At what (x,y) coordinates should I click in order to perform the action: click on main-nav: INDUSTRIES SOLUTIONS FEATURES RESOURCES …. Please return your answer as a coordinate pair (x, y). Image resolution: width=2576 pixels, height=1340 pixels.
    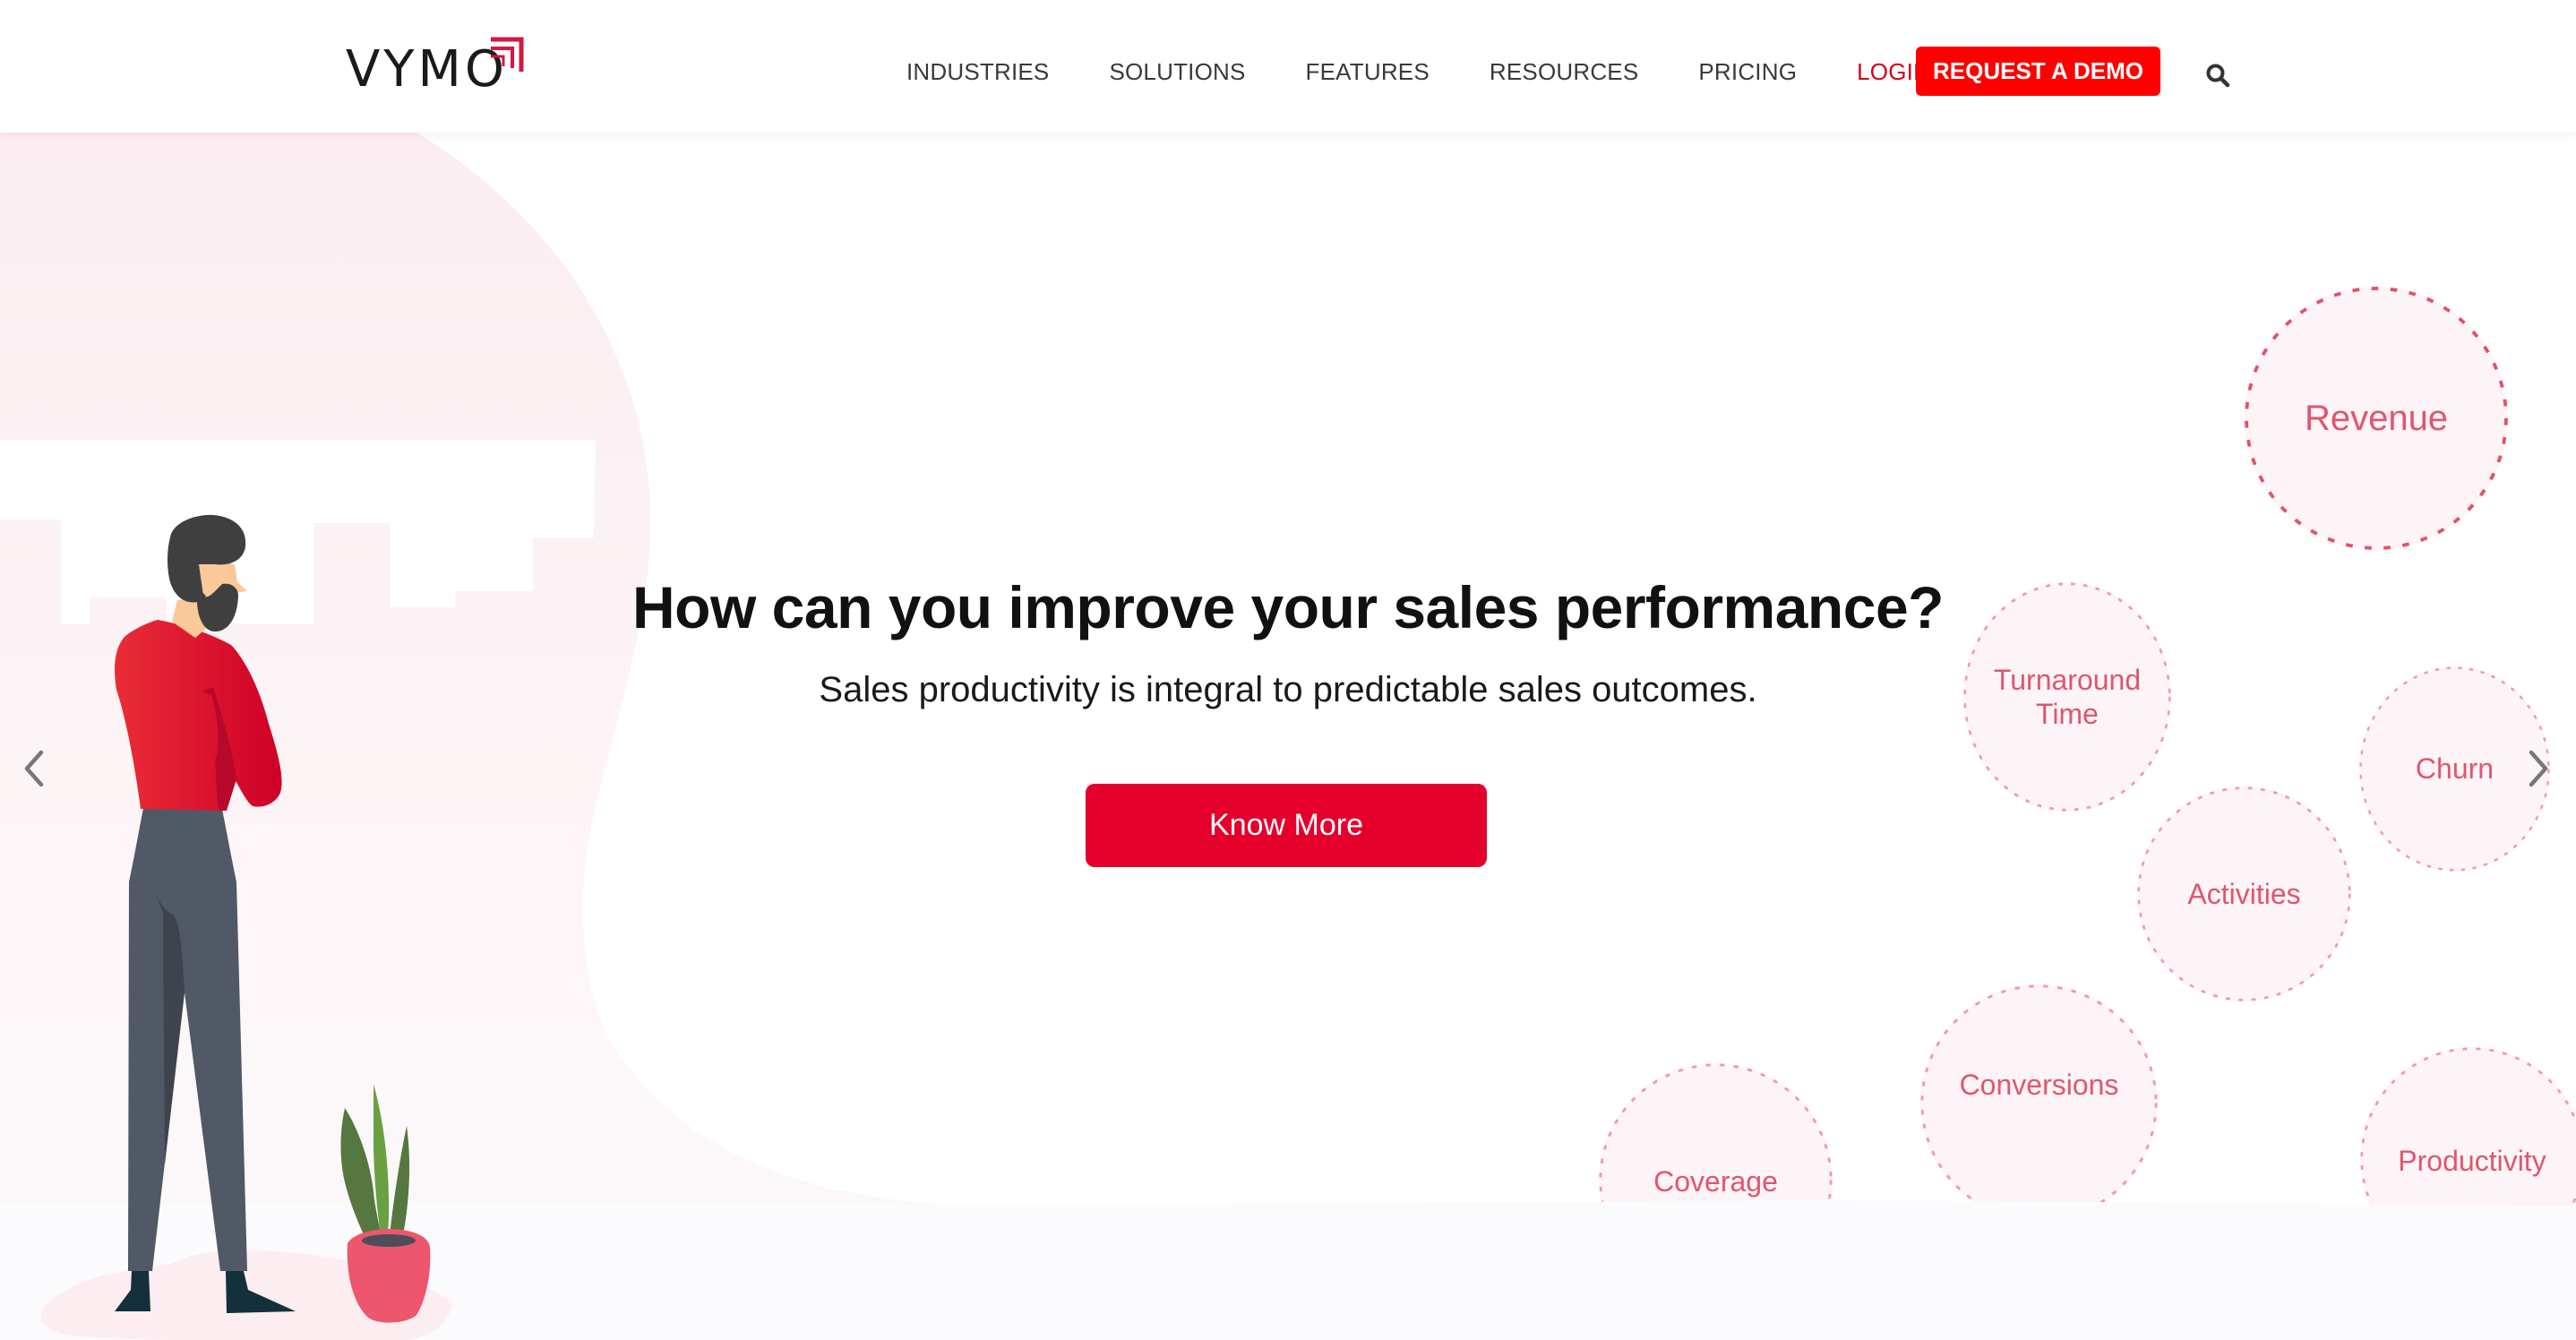
    Looking at the image, I should click on (1418, 72).